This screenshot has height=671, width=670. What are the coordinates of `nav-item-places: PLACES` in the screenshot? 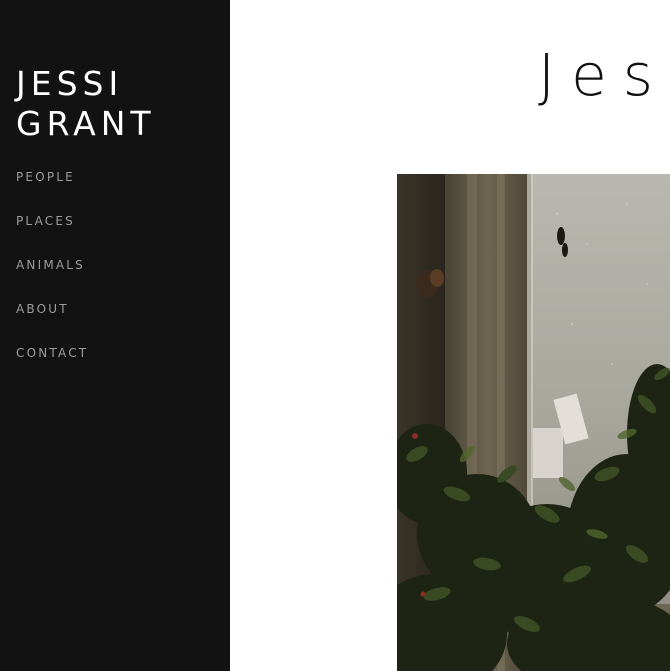 It's located at (52, 234).